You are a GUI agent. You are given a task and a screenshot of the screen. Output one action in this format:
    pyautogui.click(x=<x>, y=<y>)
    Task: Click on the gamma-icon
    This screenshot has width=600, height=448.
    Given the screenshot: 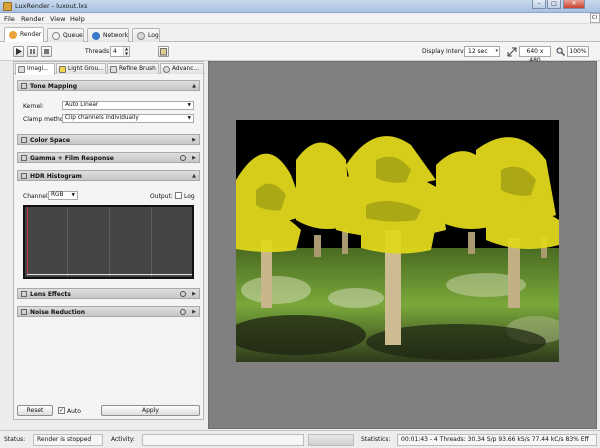 What is the action you would take?
    pyautogui.click(x=24, y=158)
    